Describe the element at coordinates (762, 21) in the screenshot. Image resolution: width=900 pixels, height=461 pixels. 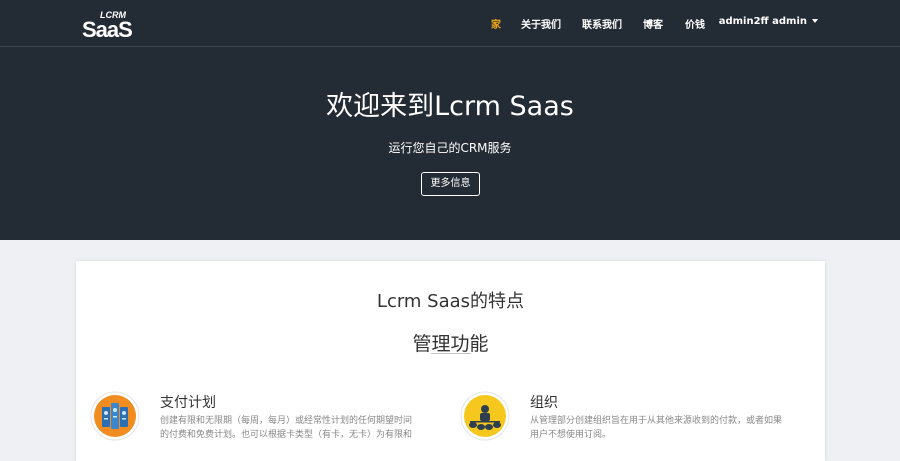
I see `user-menu-label: admin2ff admin` at that location.